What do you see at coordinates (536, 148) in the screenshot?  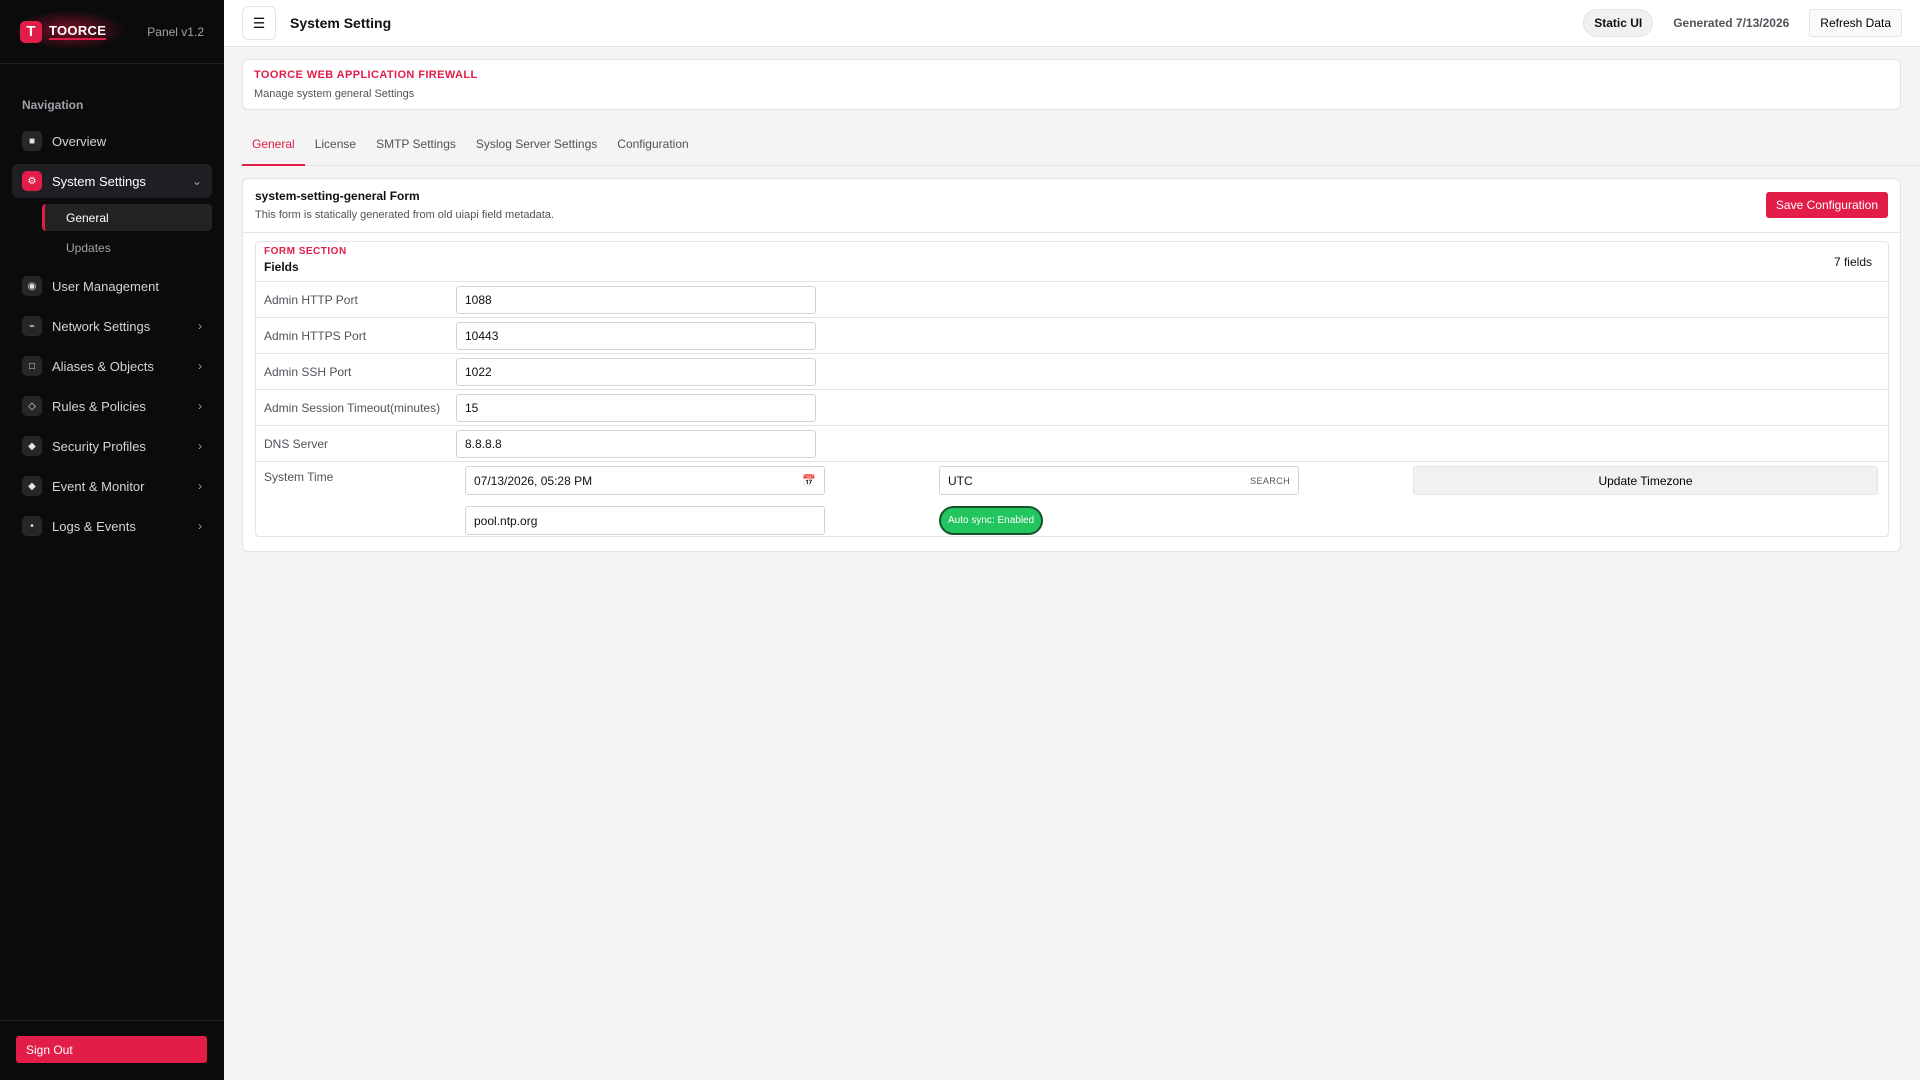 I see `tab-syslog-server-settings: Syslog Server Settings` at bounding box center [536, 148].